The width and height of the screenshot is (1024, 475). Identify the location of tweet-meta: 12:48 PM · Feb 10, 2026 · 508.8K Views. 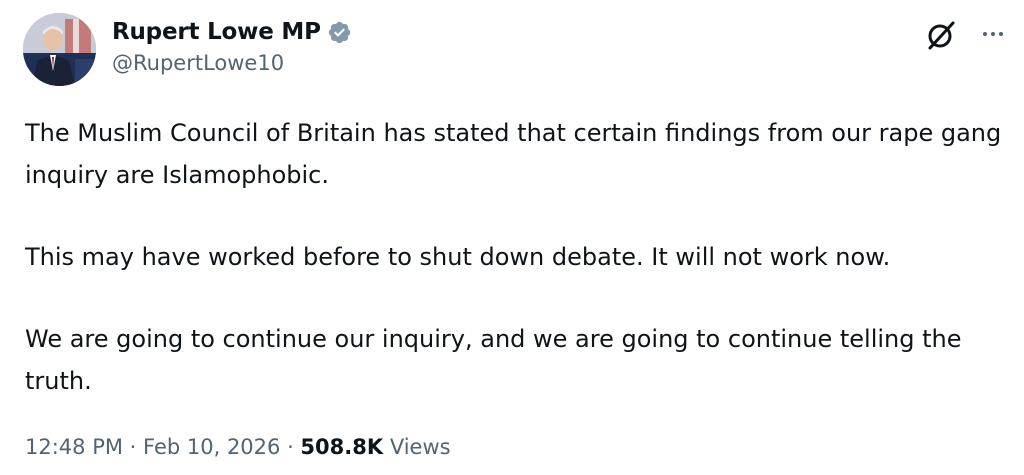
(238, 447).